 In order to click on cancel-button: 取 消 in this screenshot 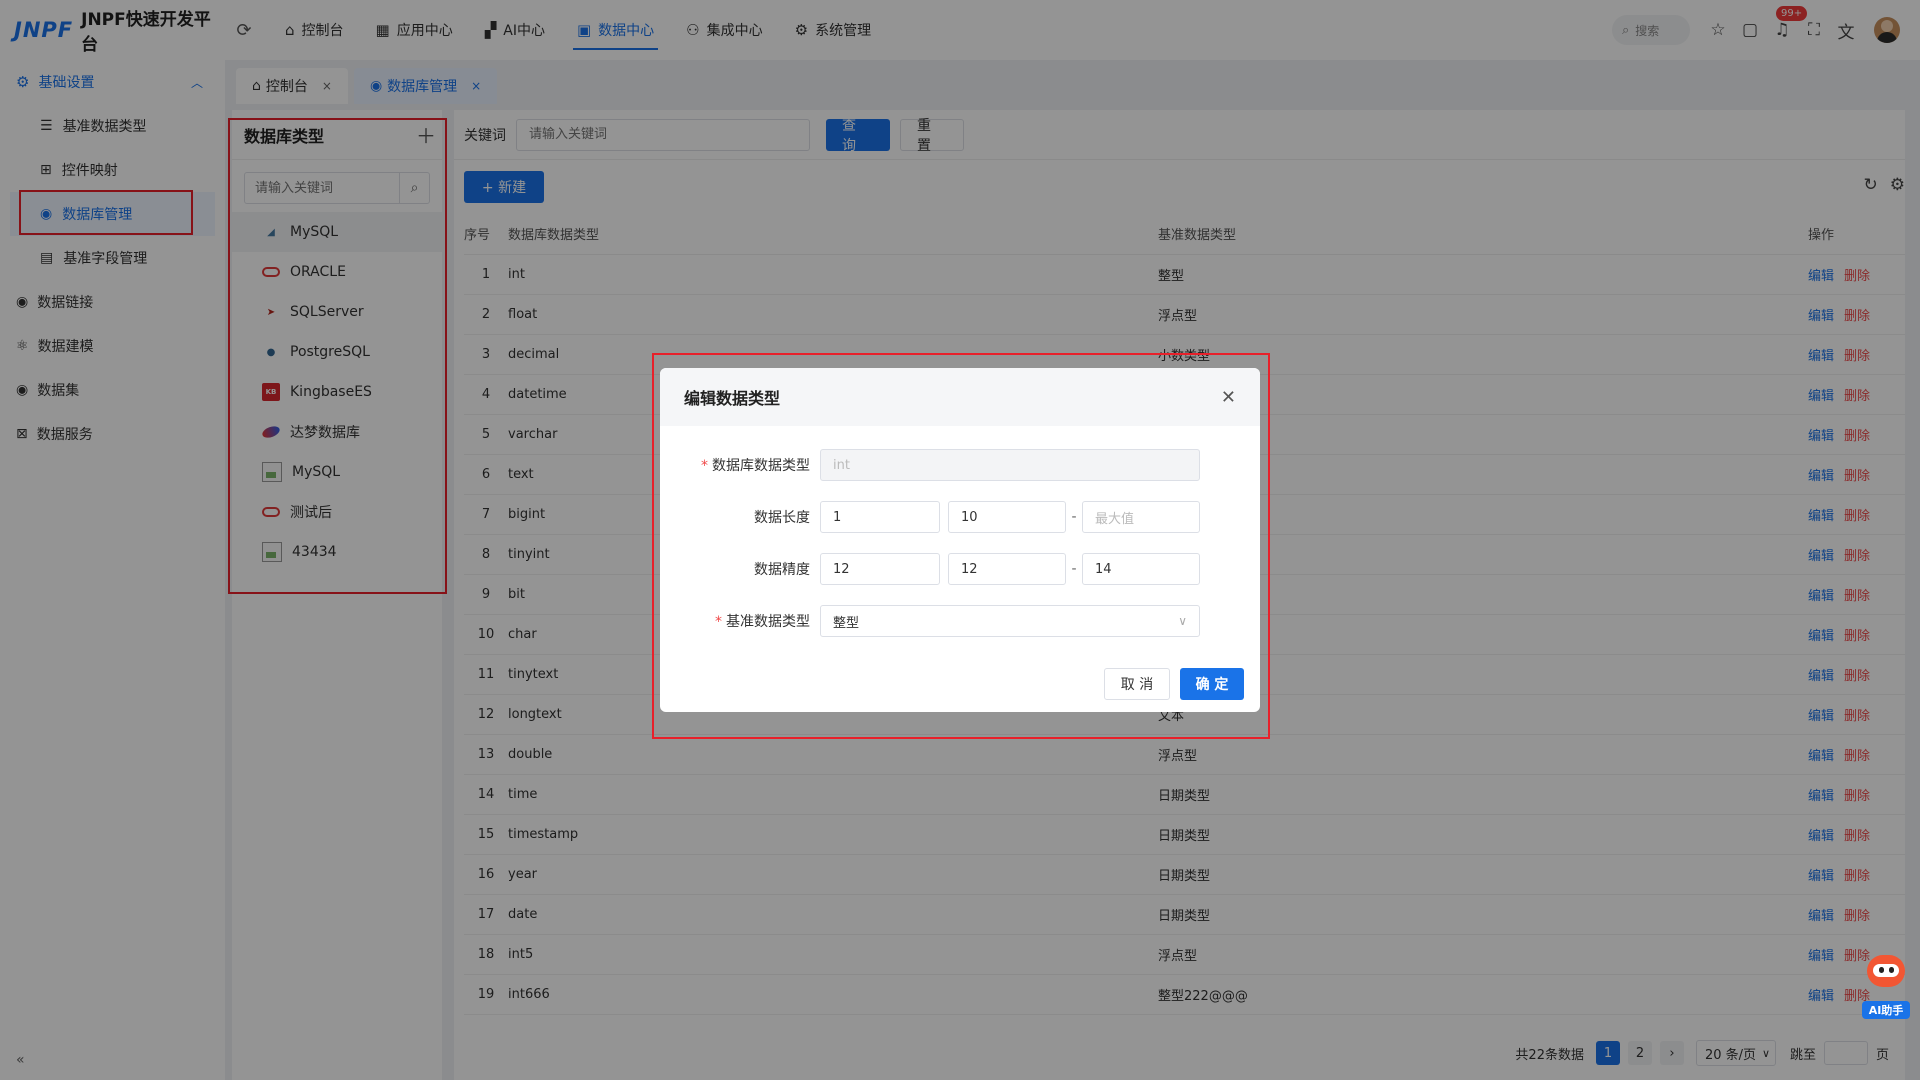, I will do `click(1137, 684)`.